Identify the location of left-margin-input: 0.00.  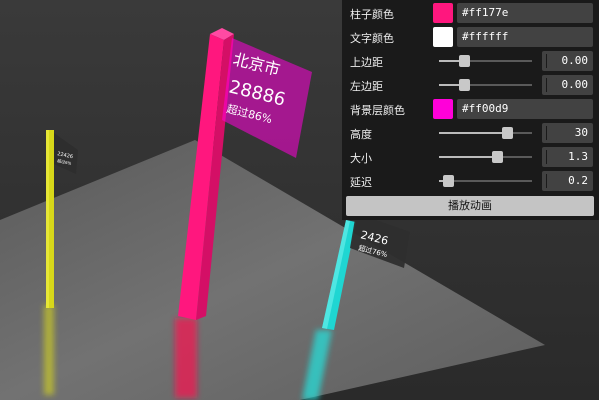
(567, 85).